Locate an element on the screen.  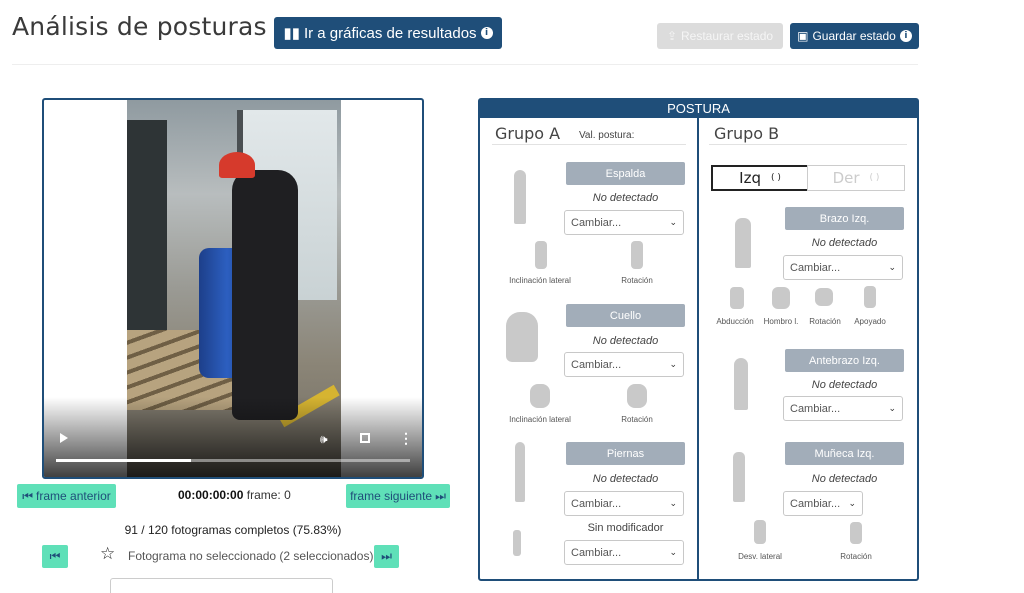
video-scene-helmet is located at coordinates (237, 165).